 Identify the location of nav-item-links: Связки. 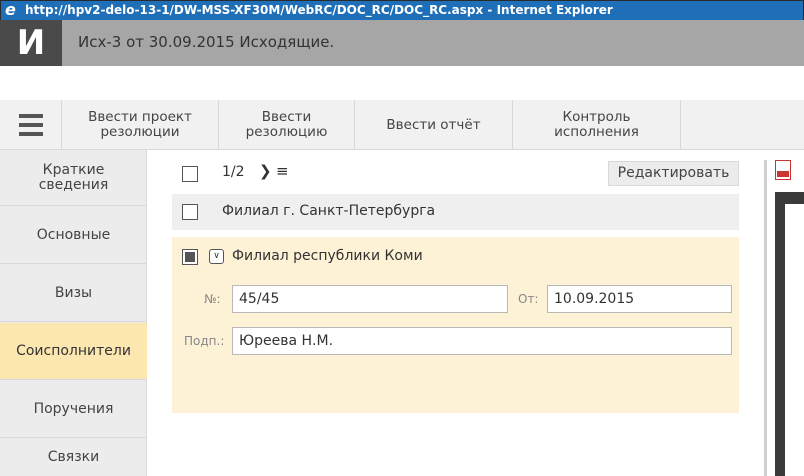
(73, 457).